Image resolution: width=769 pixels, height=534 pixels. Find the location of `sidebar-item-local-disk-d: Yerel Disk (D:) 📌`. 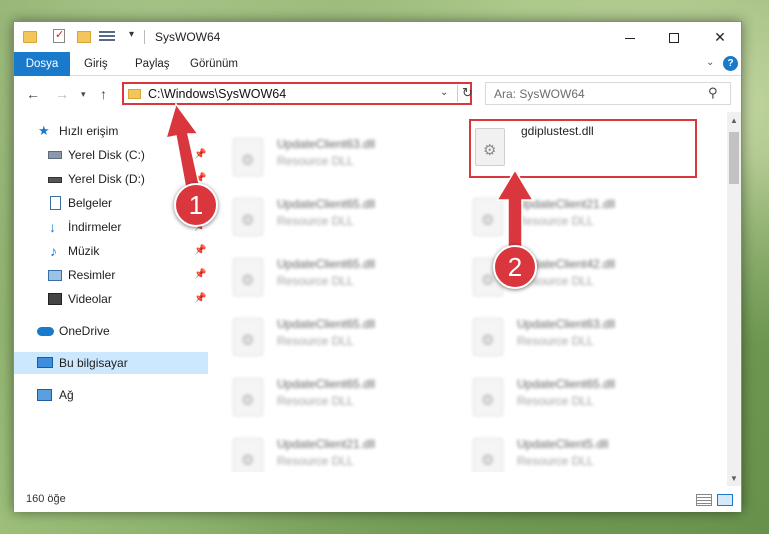

sidebar-item-local-disk-d: Yerel Disk (D:) 📌 is located at coordinates (111, 179).